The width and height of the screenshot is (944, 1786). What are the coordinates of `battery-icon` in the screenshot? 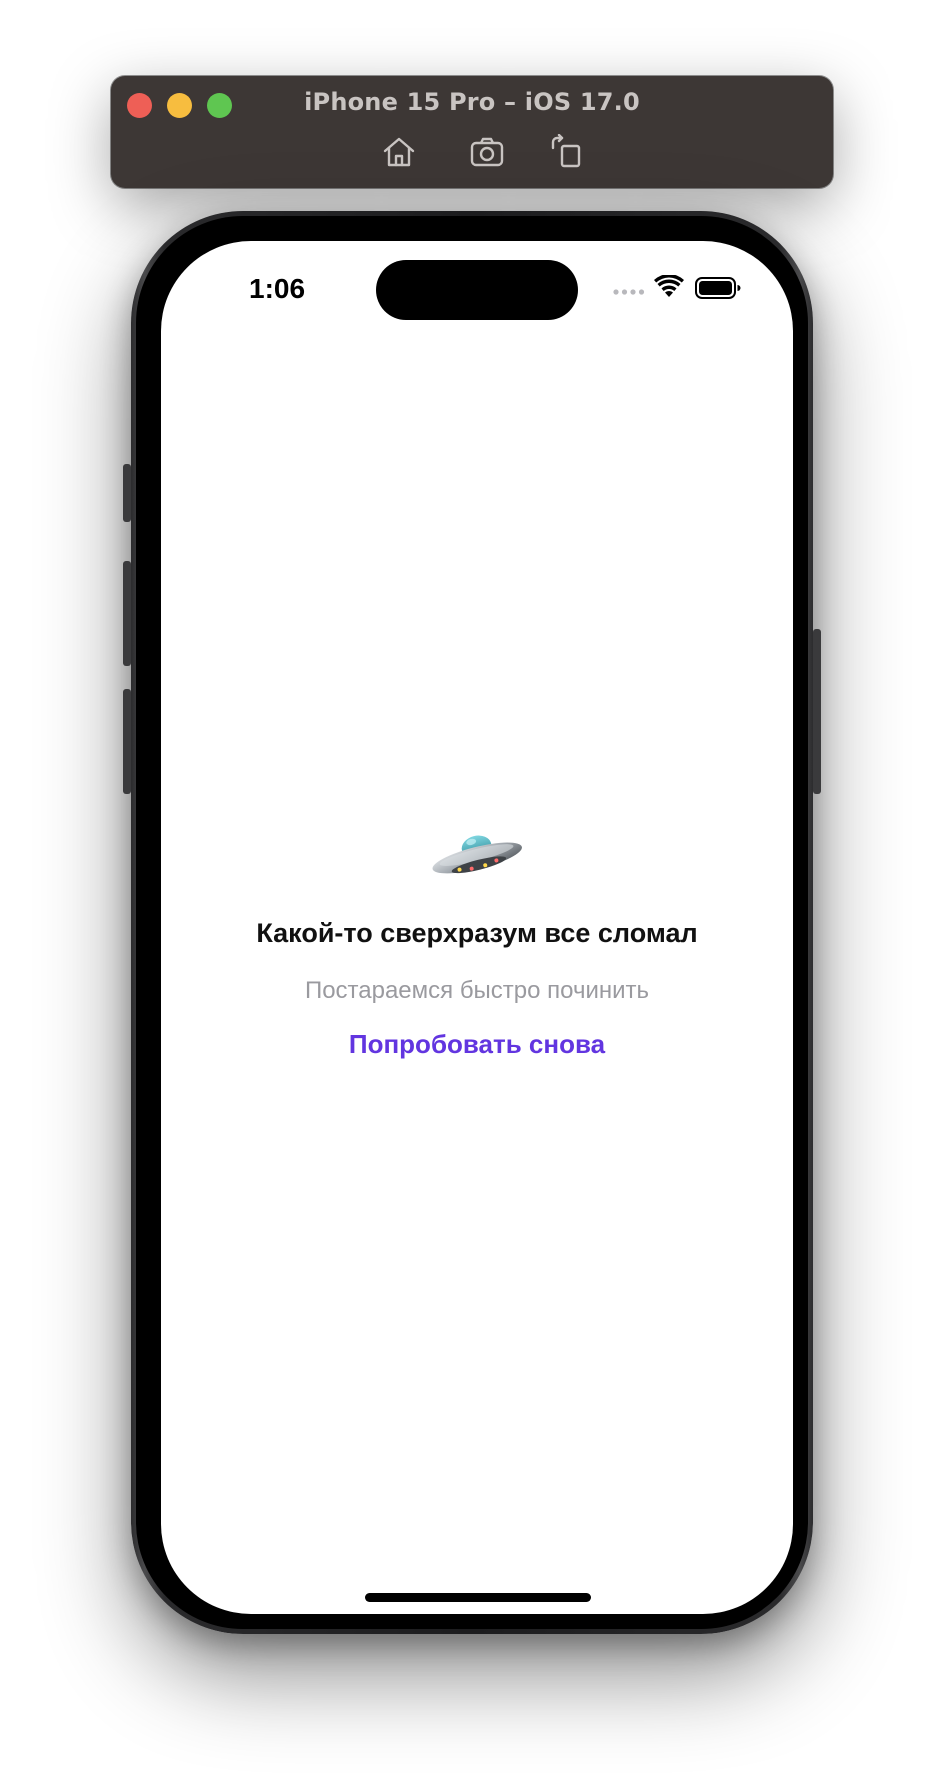 It's located at (718, 288).